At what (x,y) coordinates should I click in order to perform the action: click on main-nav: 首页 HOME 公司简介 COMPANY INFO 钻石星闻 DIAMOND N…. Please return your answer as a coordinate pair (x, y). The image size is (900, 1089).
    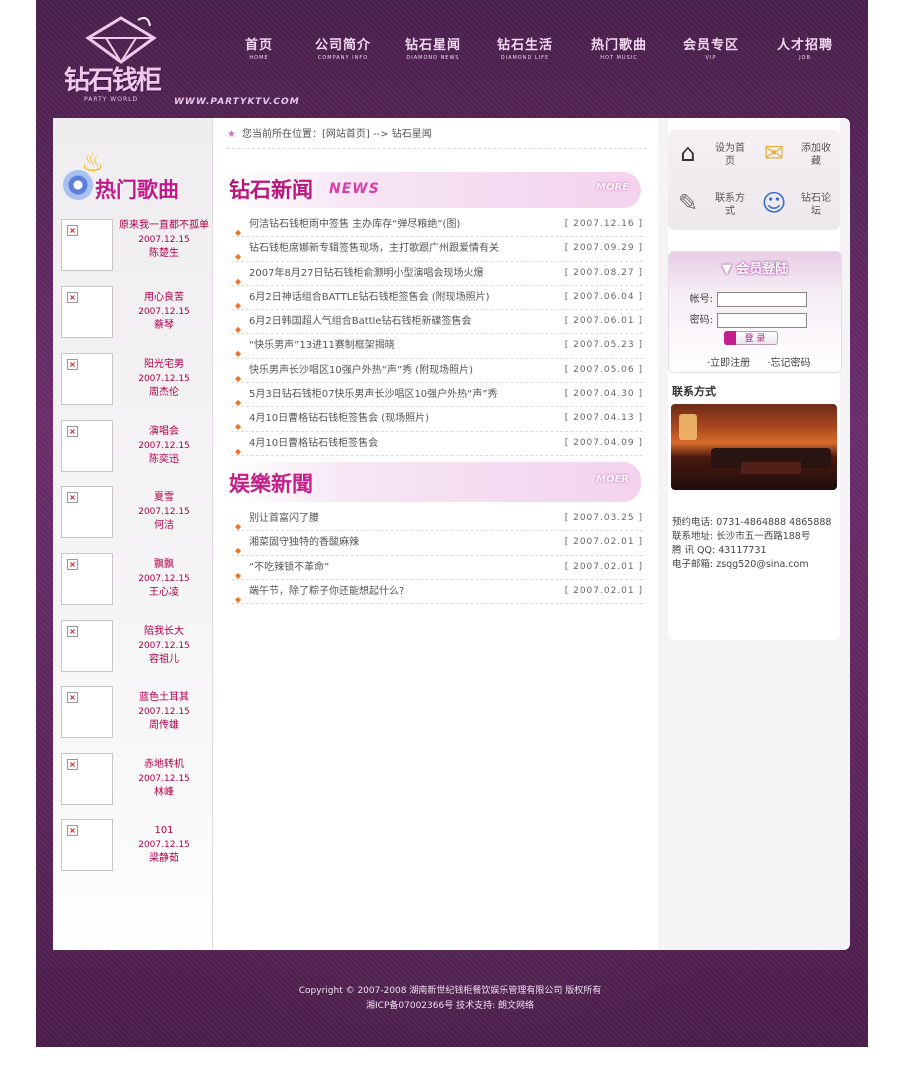
    Looking at the image, I should click on (536, 49).